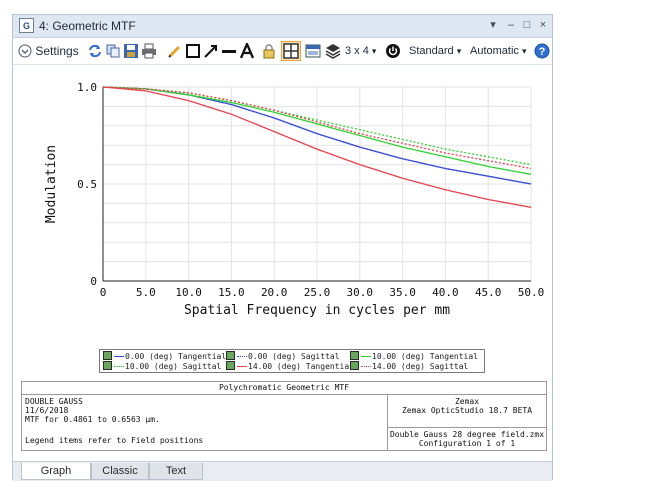  Describe the element at coordinates (425, 356) in the screenshot. I see `legend-label: 10.00 (deg) Tangential` at that location.